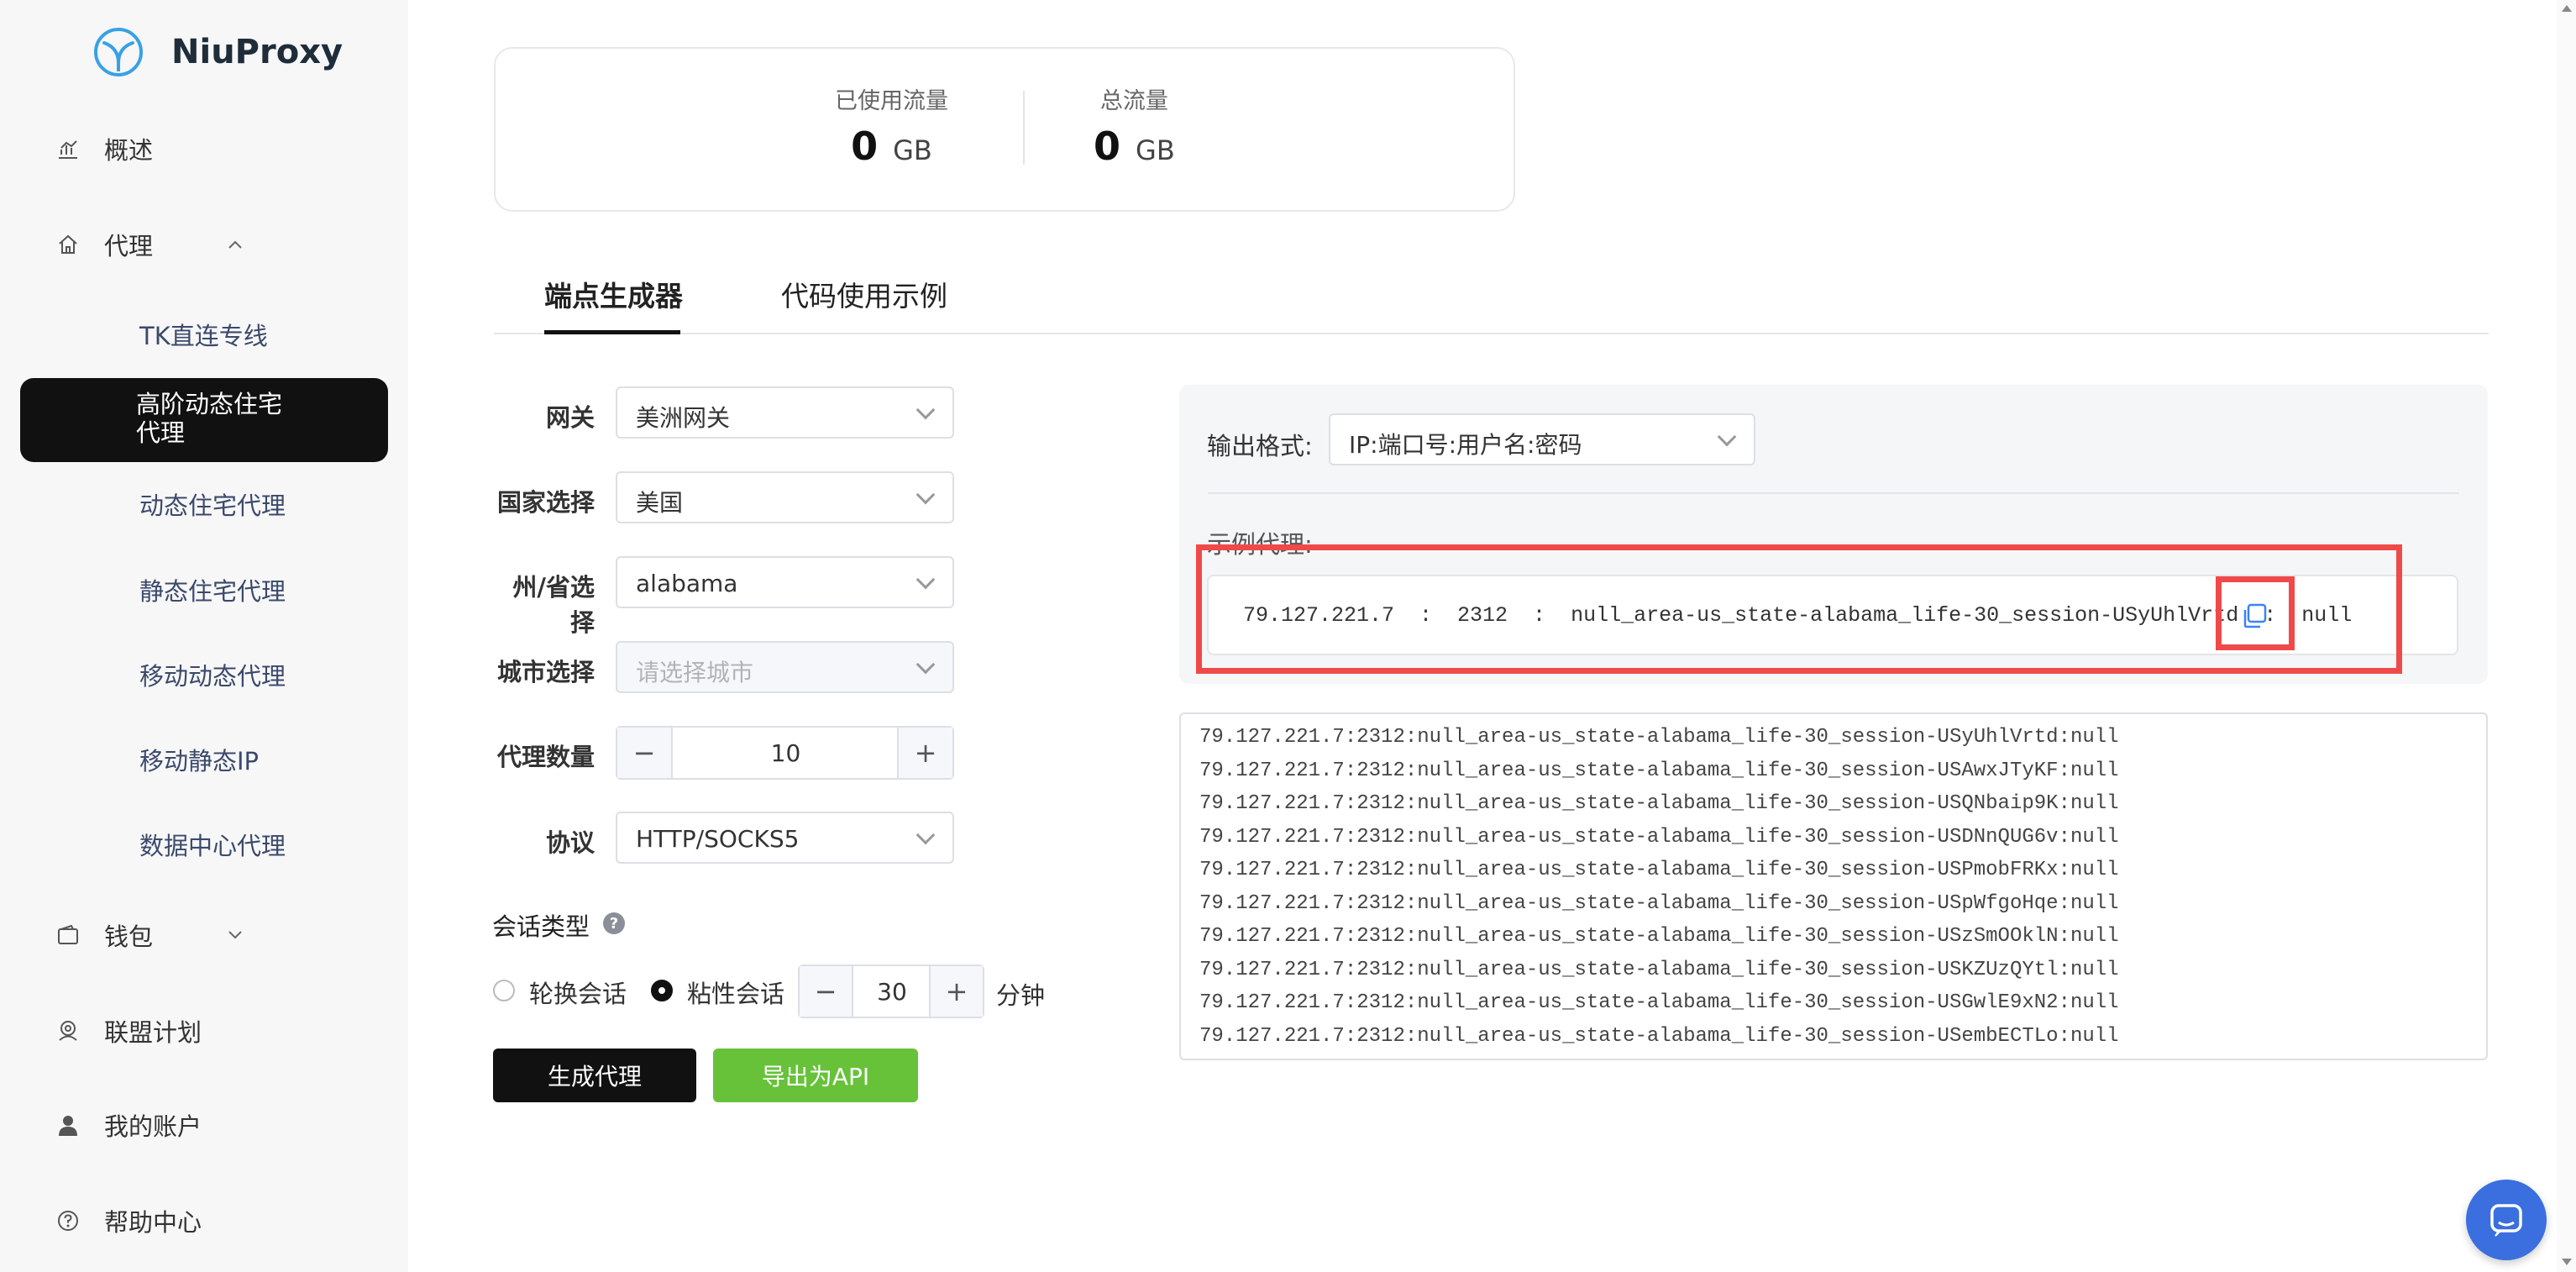  Describe the element at coordinates (129, 150) in the screenshot. I see `sidebar-item-label: 概述` at that location.